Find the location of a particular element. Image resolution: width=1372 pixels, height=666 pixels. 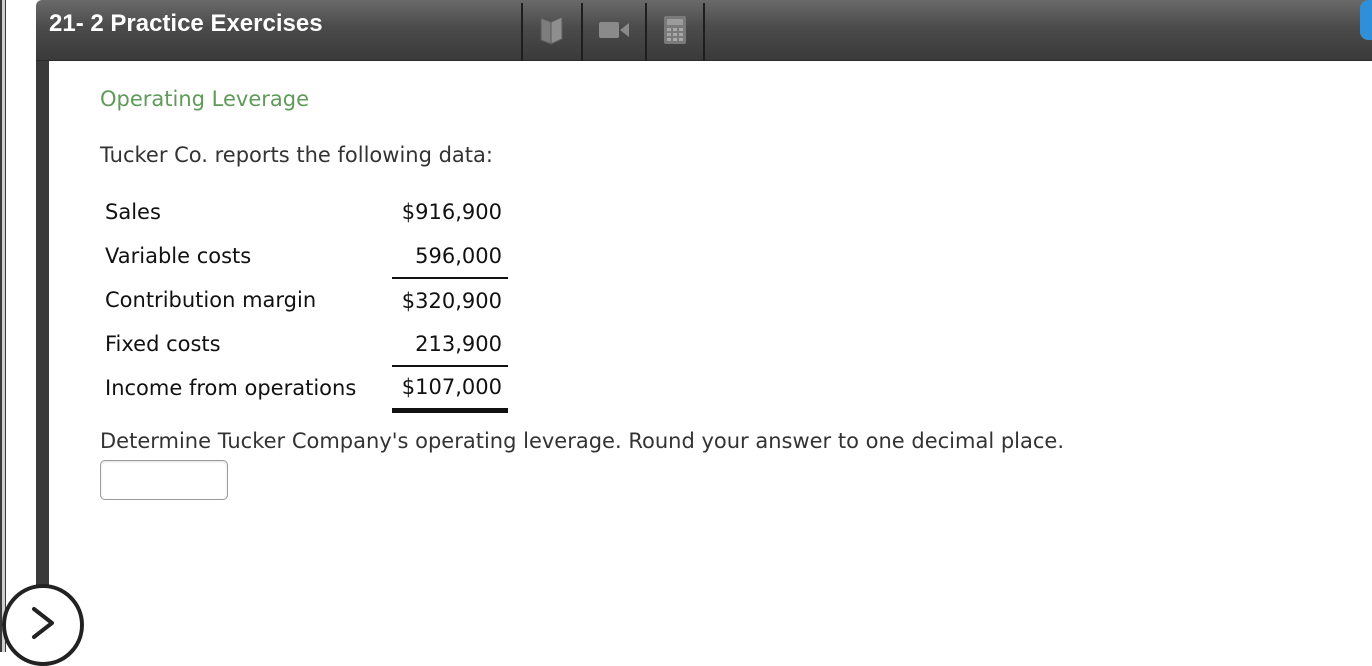

book-icon is located at coordinates (552, 32).